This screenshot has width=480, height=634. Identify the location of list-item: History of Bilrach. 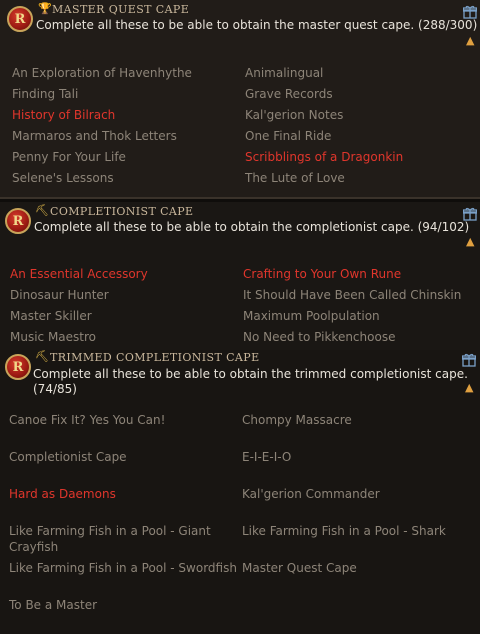
(63, 115).